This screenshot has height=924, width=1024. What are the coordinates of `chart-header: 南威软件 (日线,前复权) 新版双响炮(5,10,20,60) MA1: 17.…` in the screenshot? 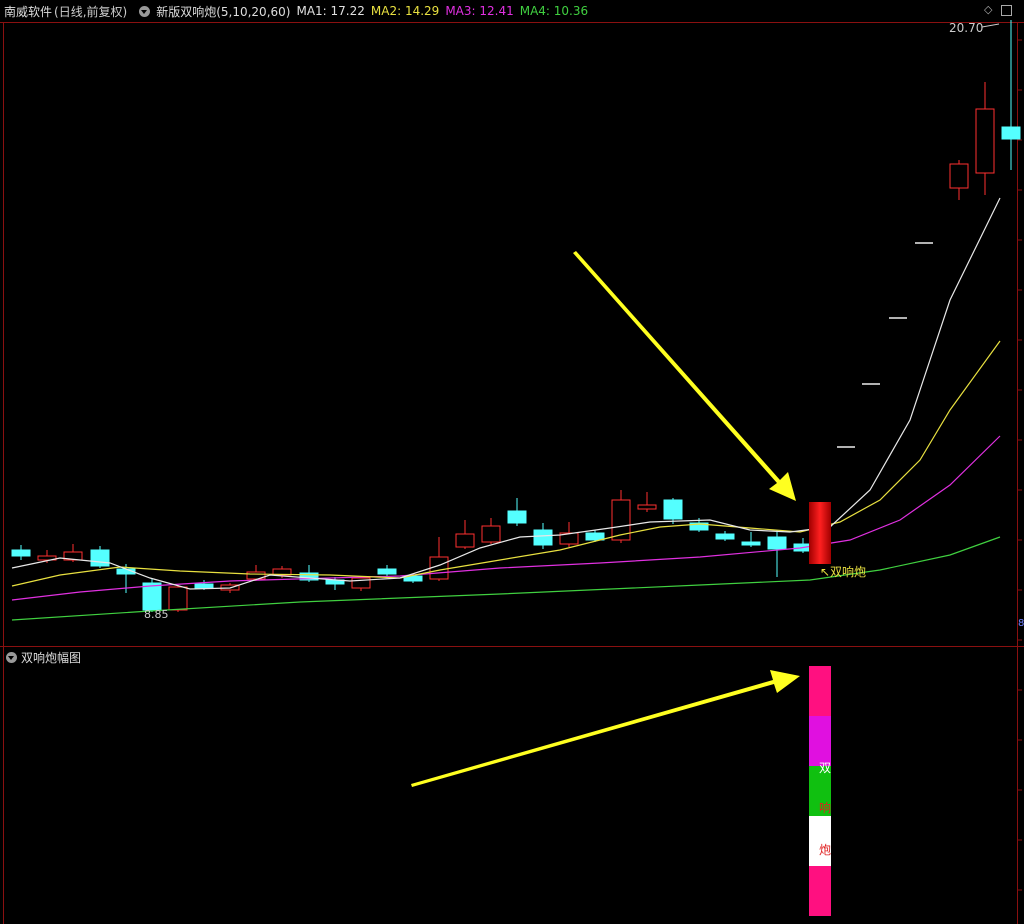 It's located at (512, 11).